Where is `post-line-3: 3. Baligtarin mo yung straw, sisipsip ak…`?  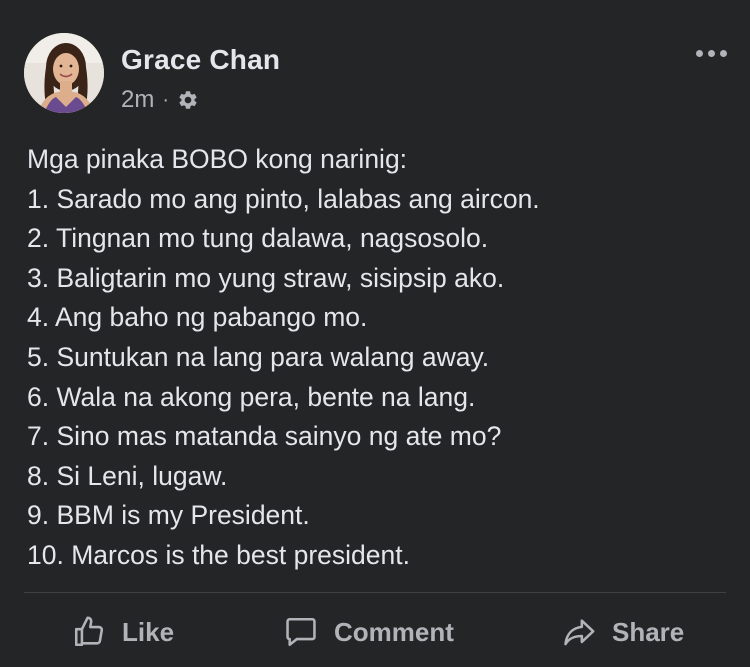
post-line-3: 3. Baligtarin mo yung straw, sisipsip ak… is located at coordinates (266, 277).